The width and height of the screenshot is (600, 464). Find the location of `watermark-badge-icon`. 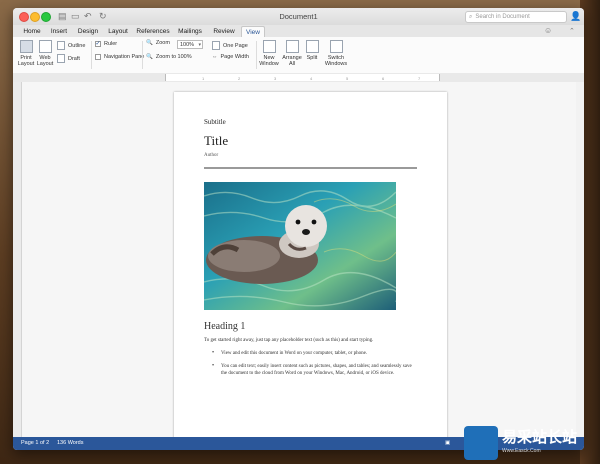

watermark-badge-icon is located at coordinates (481, 443).